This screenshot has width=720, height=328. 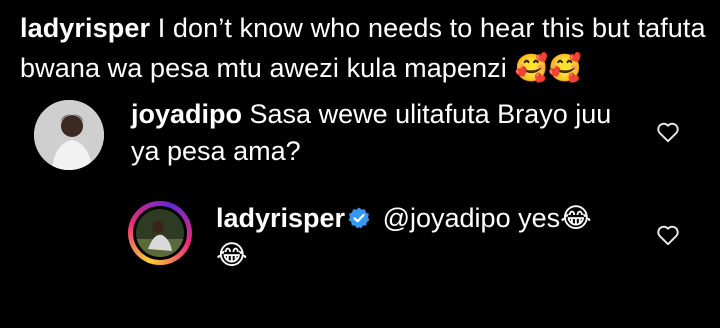 What do you see at coordinates (280, 218) in the screenshot?
I see `comment-username: ladyrisper` at bounding box center [280, 218].